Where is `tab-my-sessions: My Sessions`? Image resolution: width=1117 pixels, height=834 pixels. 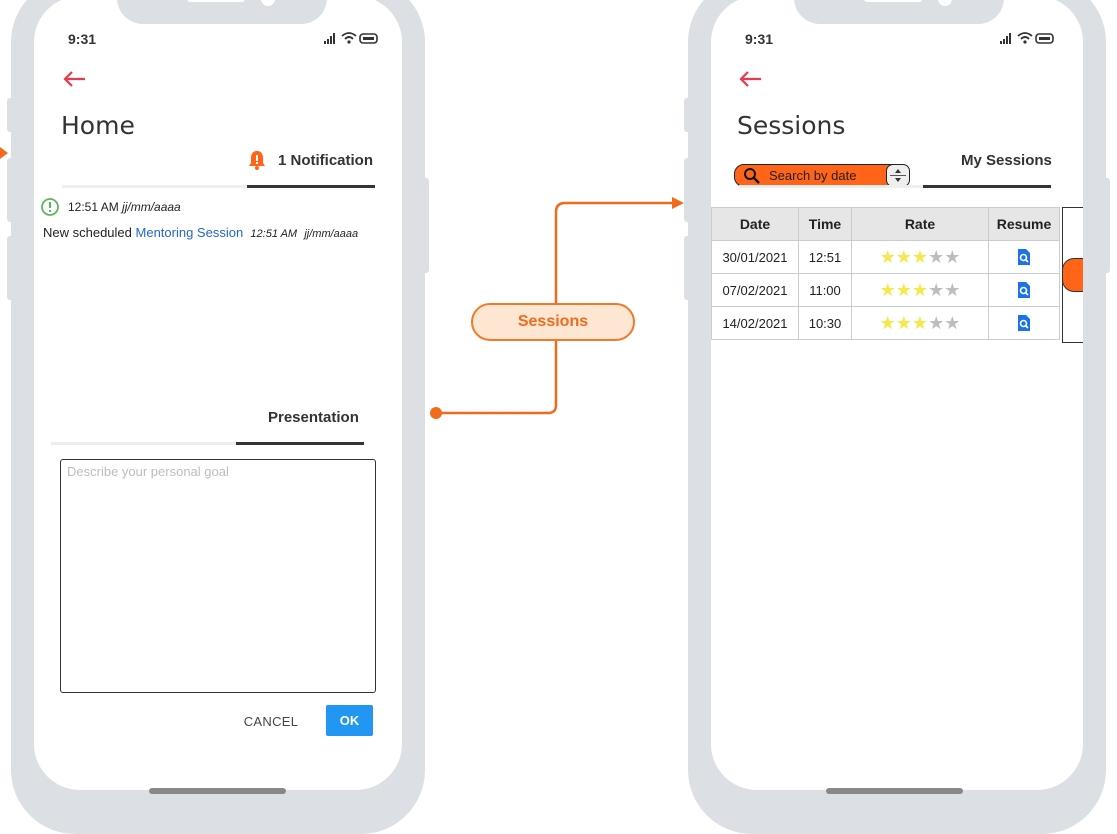
tab-my-sessions: My Sessions is located at coordinates (1006, 160).